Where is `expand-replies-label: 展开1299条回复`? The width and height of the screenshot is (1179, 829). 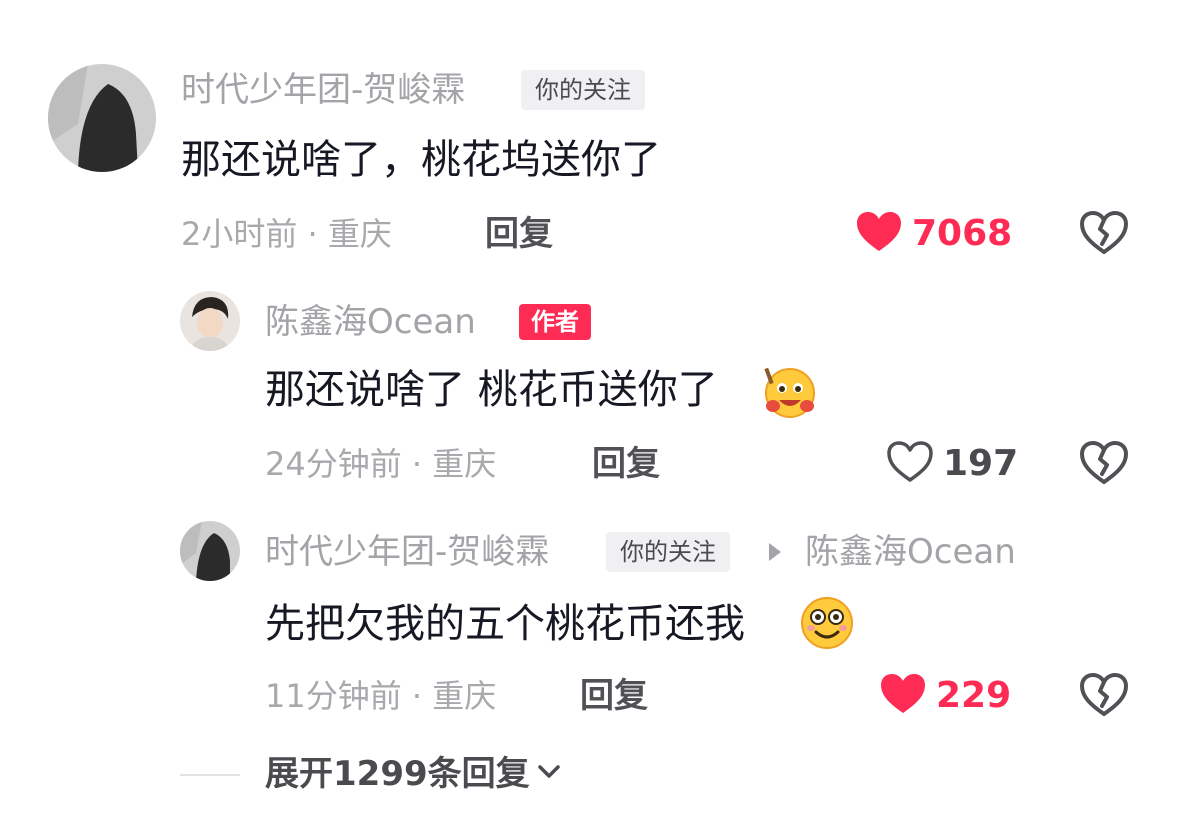 expand-replies-label: 展开1299条回复 is located at coordinates (397, 774).